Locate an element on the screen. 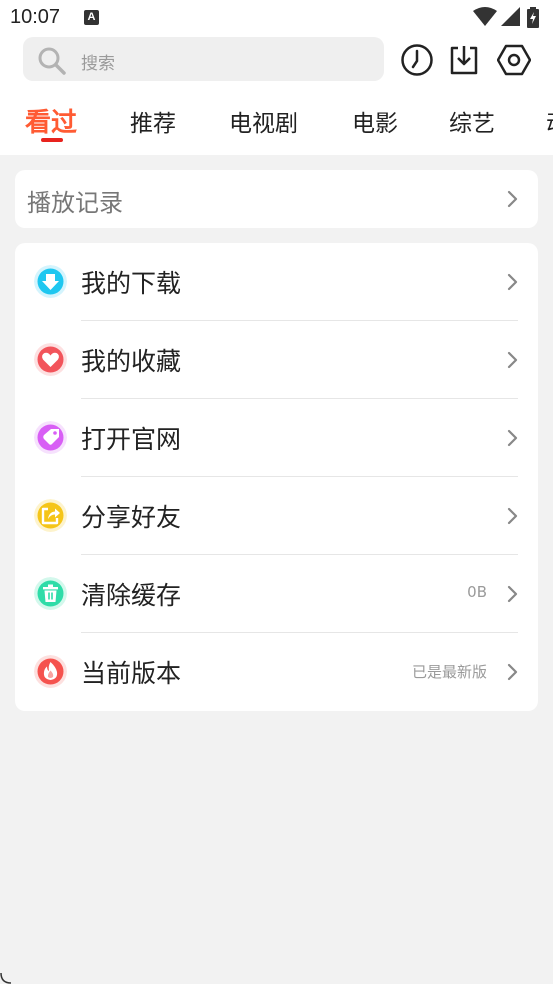  menu-item-current-version: 当前版本 已是最新版 is located at coordinates (276, 672).